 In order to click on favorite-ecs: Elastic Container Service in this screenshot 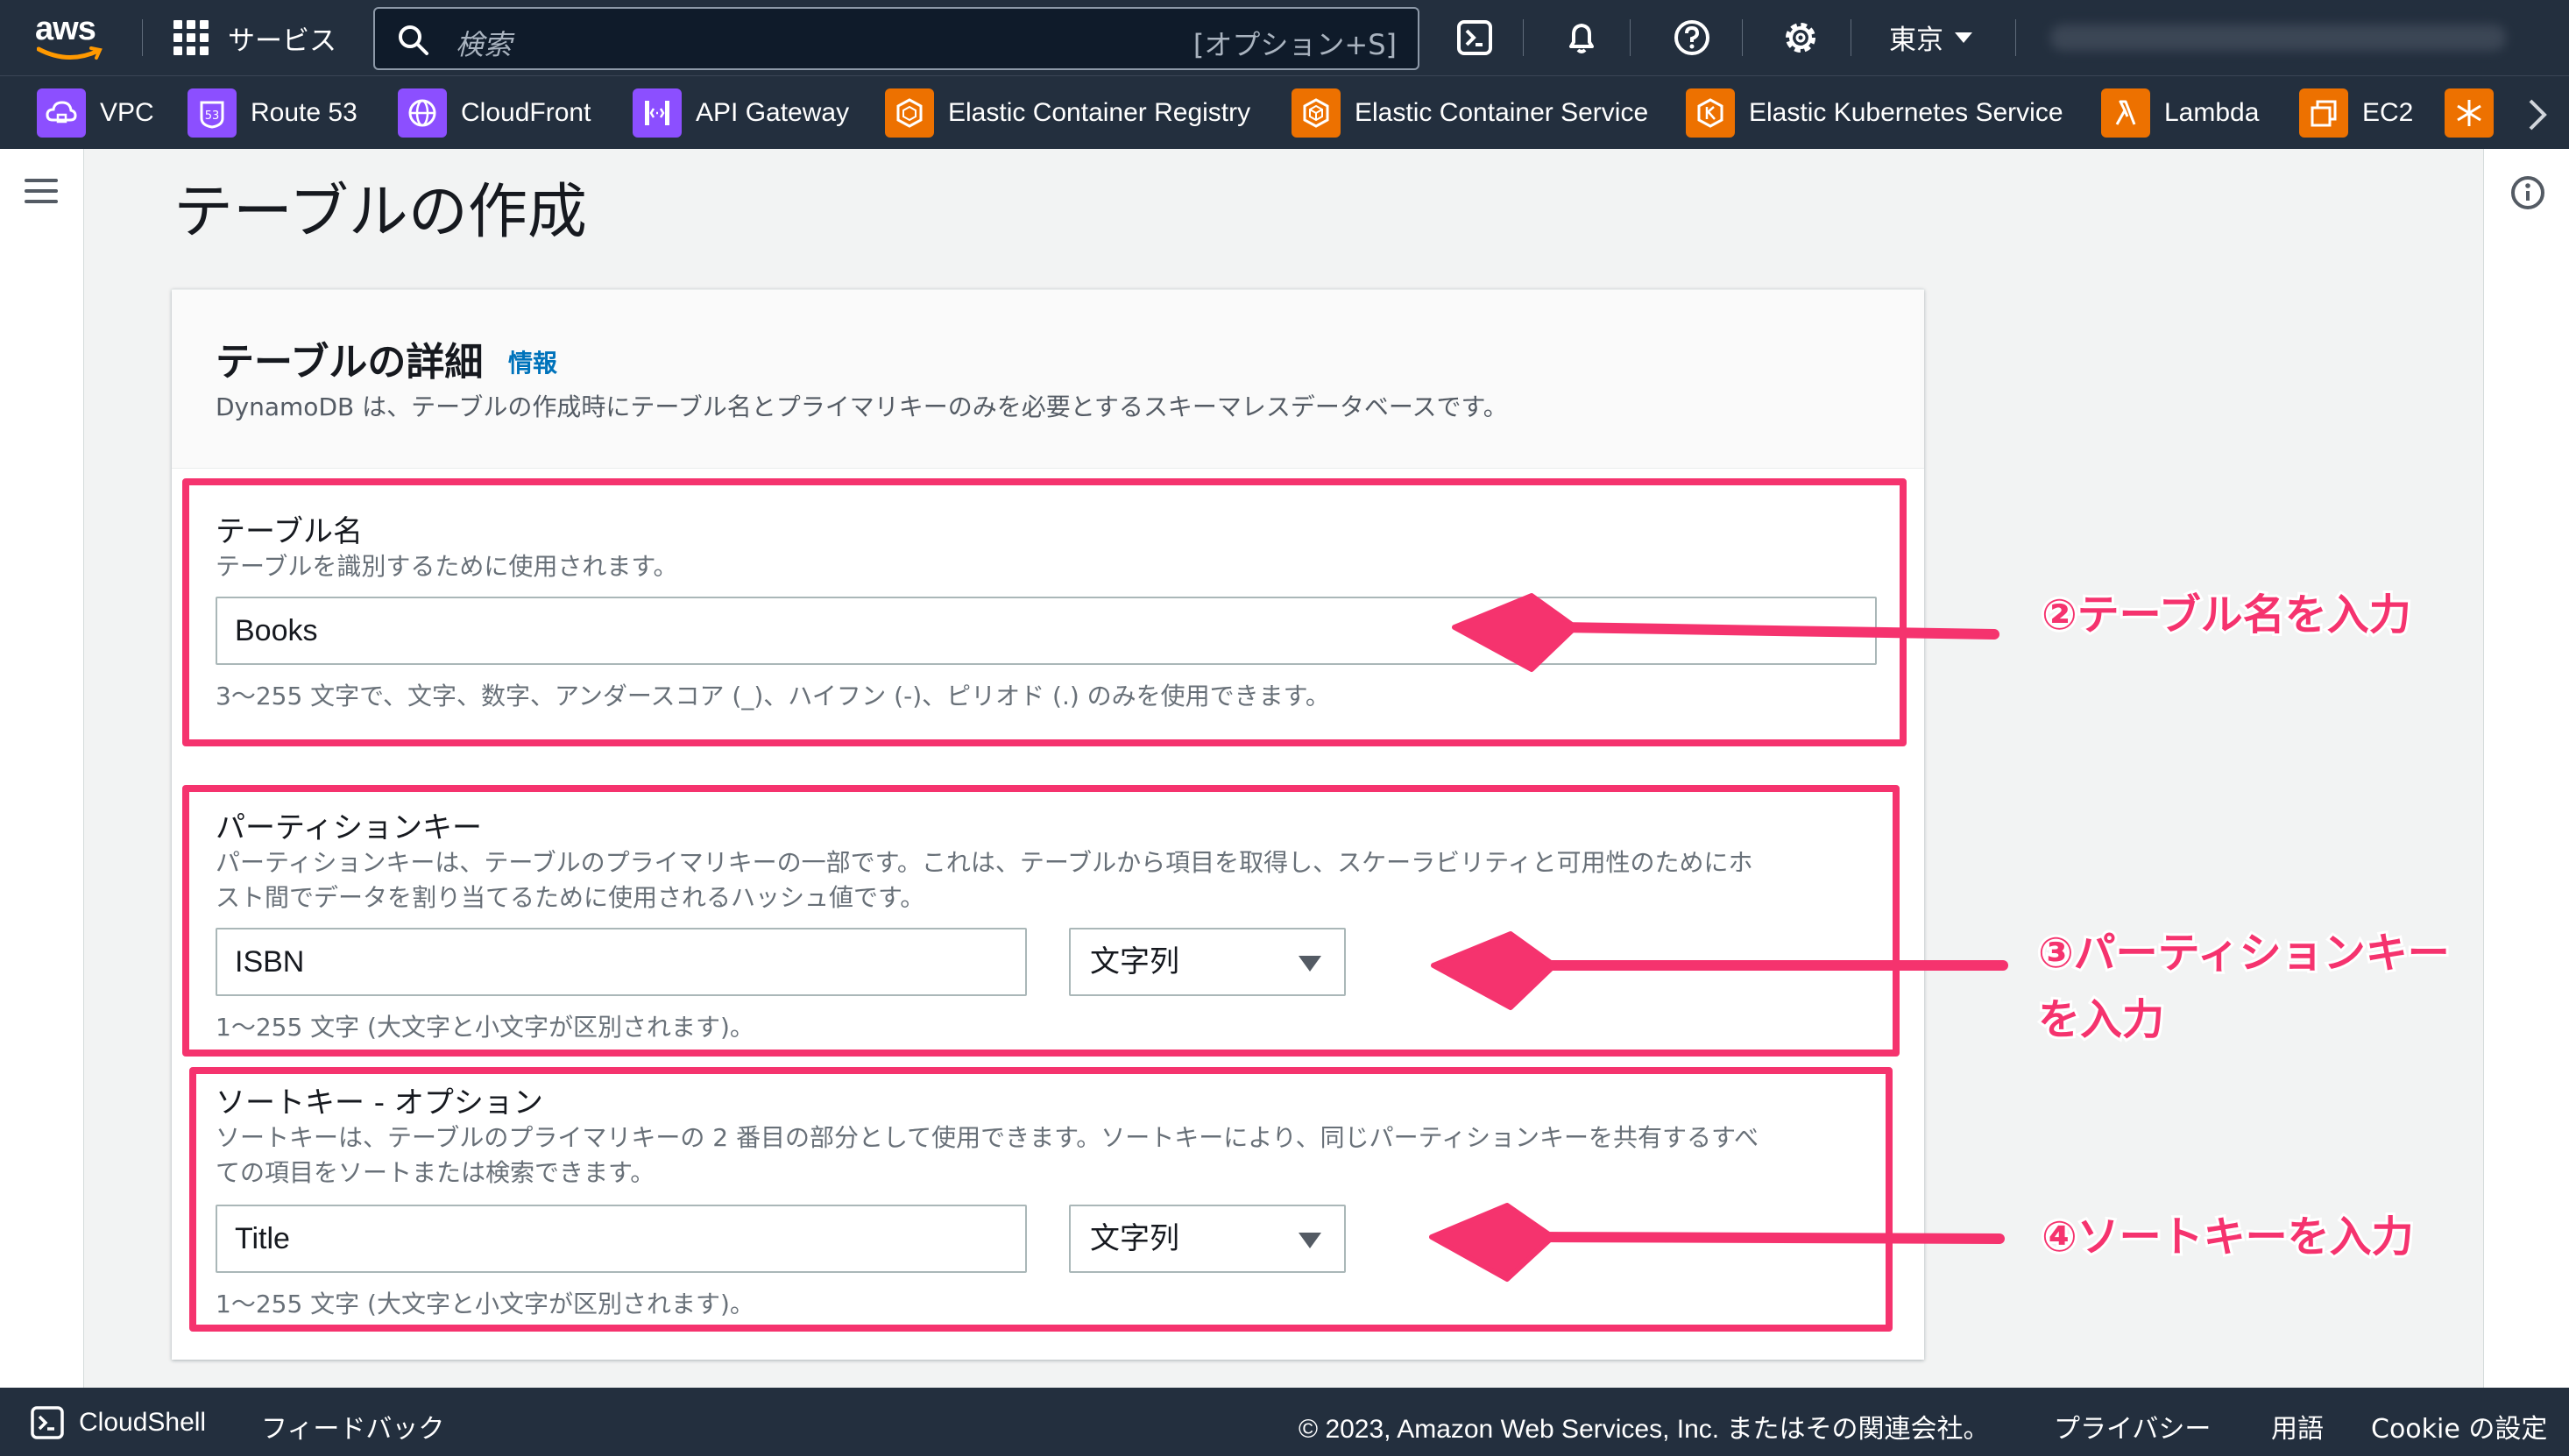, I will do `click(1470, 113)`.